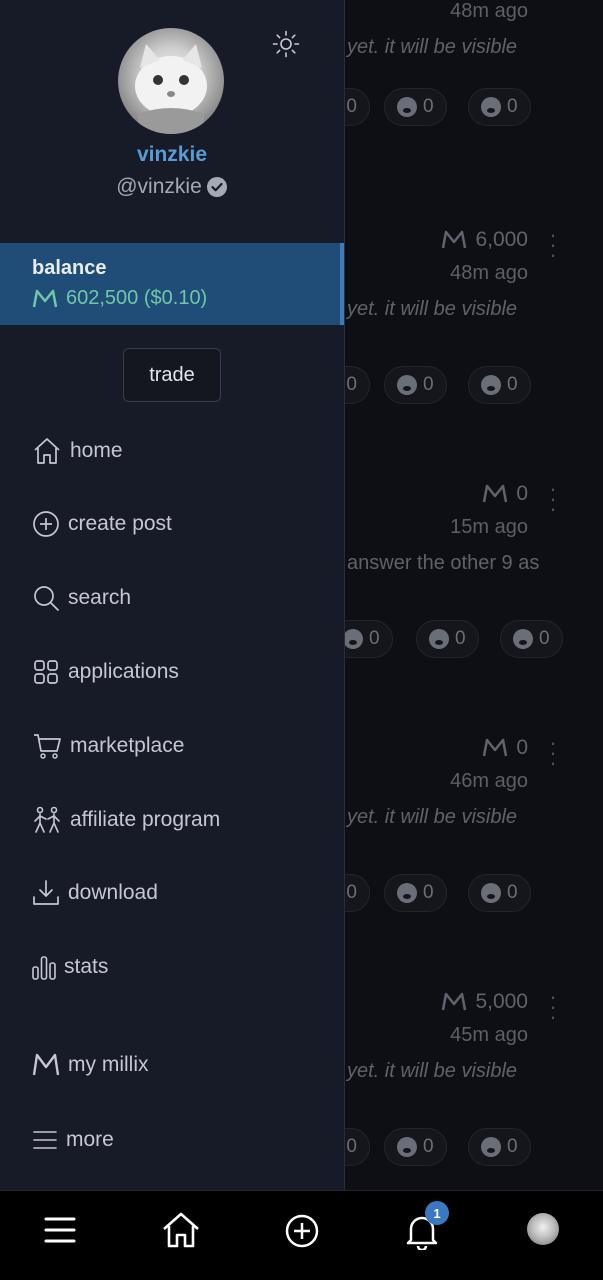  Describe the element at coordinates (47, 746) in the screenshot. I see `cart-icon` at that location.